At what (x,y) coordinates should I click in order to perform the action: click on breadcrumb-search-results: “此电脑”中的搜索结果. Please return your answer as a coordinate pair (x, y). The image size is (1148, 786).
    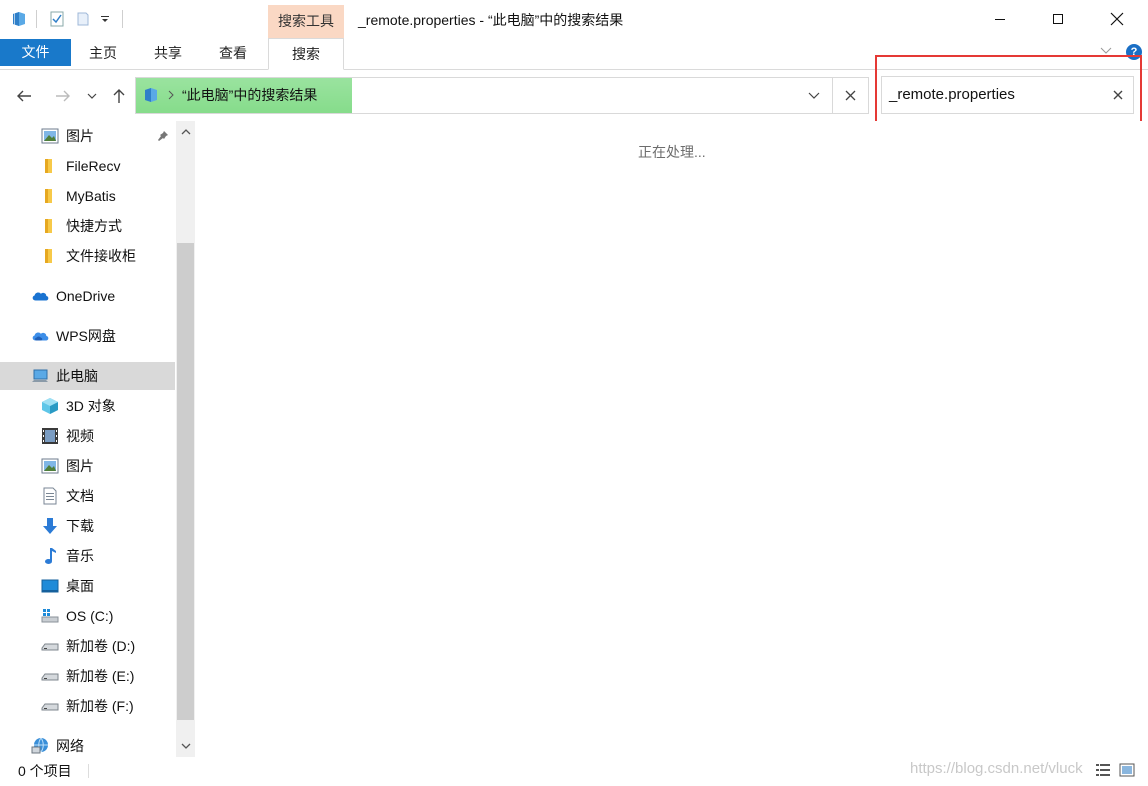
    Looking at the image, I should click on (249, 95).